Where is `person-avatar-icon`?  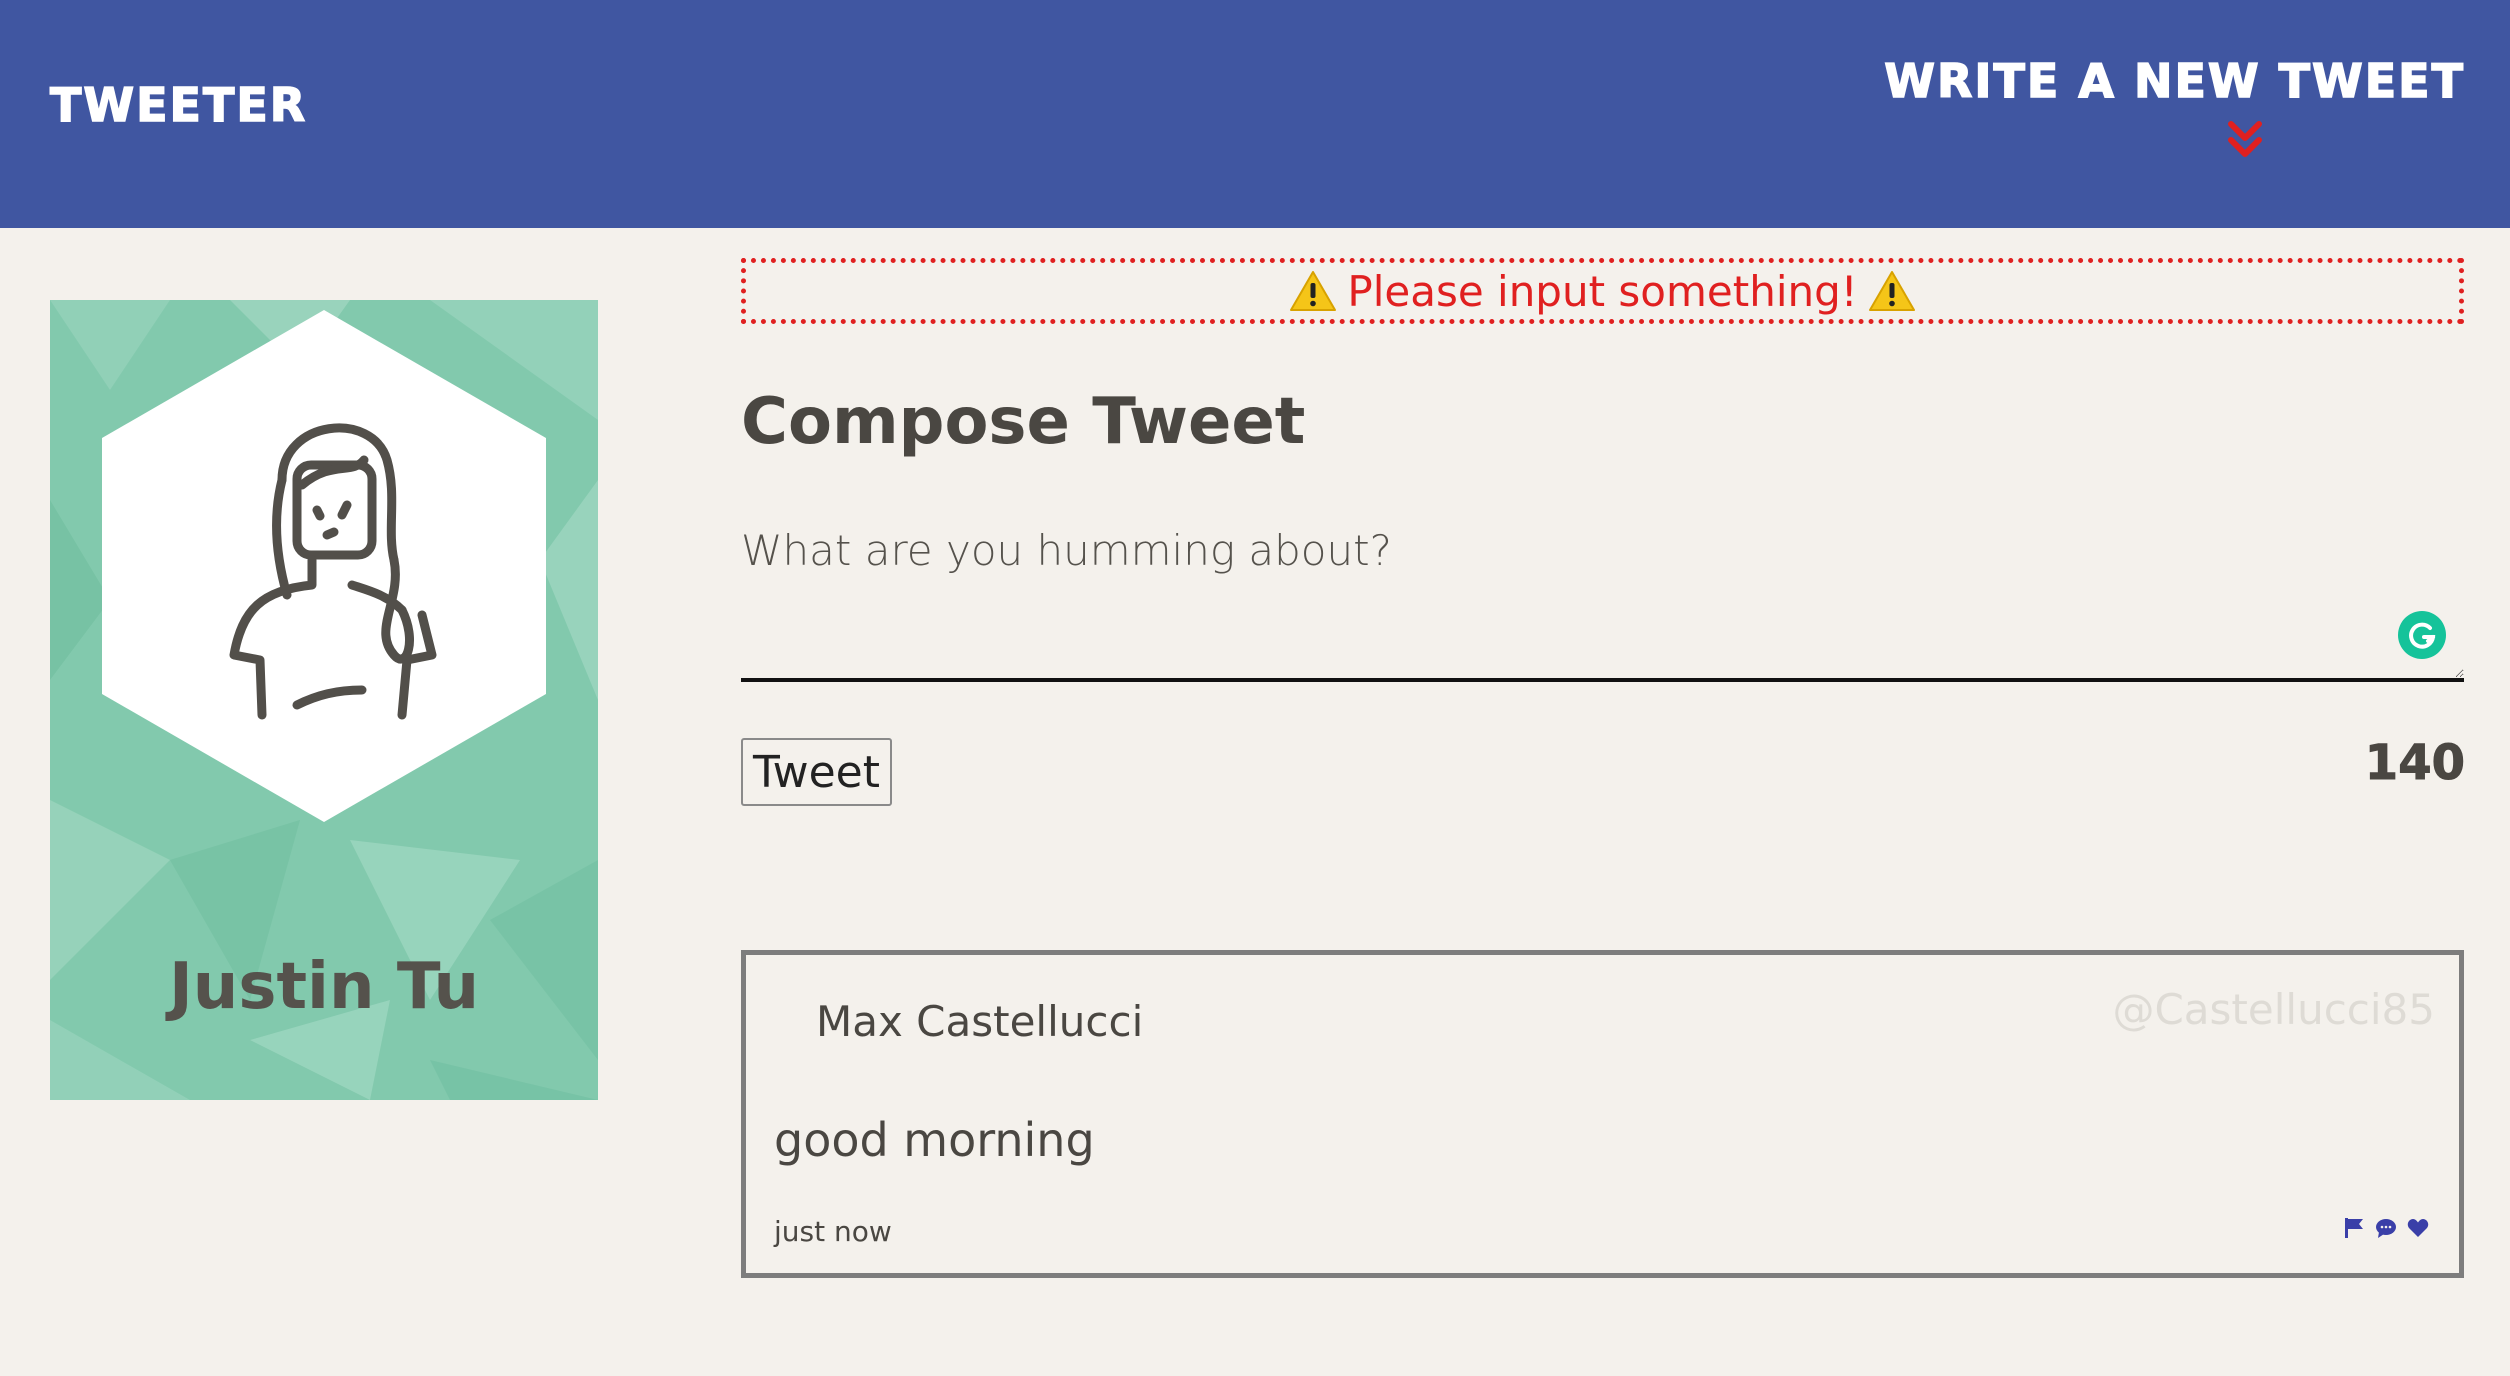
person-avatar-icon is located at coordinates (324, 566).